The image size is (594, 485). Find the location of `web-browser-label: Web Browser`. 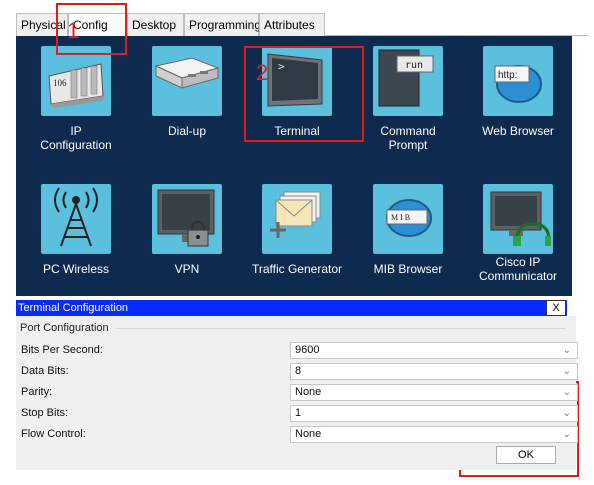

web-browser-label: Web Browser is located at coordinates (518, 131).